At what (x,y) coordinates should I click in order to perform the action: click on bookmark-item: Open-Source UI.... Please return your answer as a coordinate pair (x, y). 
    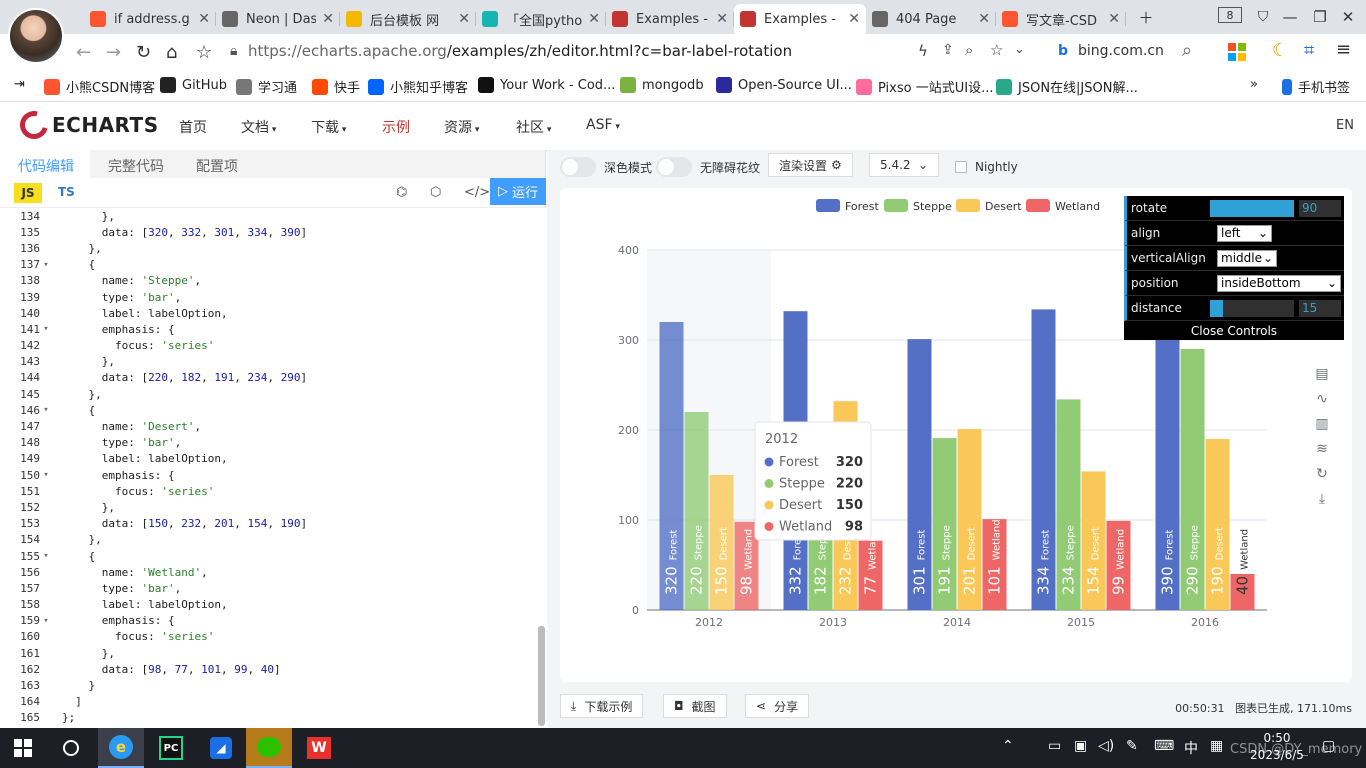
    Looking at the image, I should click on (784, 85).